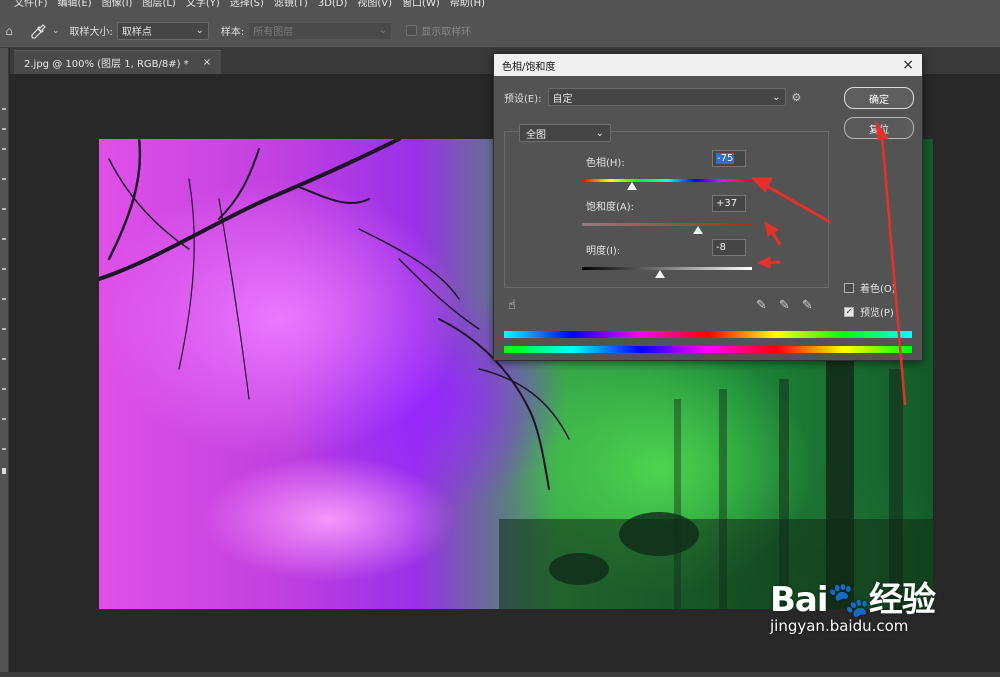 This screenshot has width=1000, height=677. Describe the element at coordinates (848, 600) in the screenshot. I see `paw-icon: 🐾` at that location.